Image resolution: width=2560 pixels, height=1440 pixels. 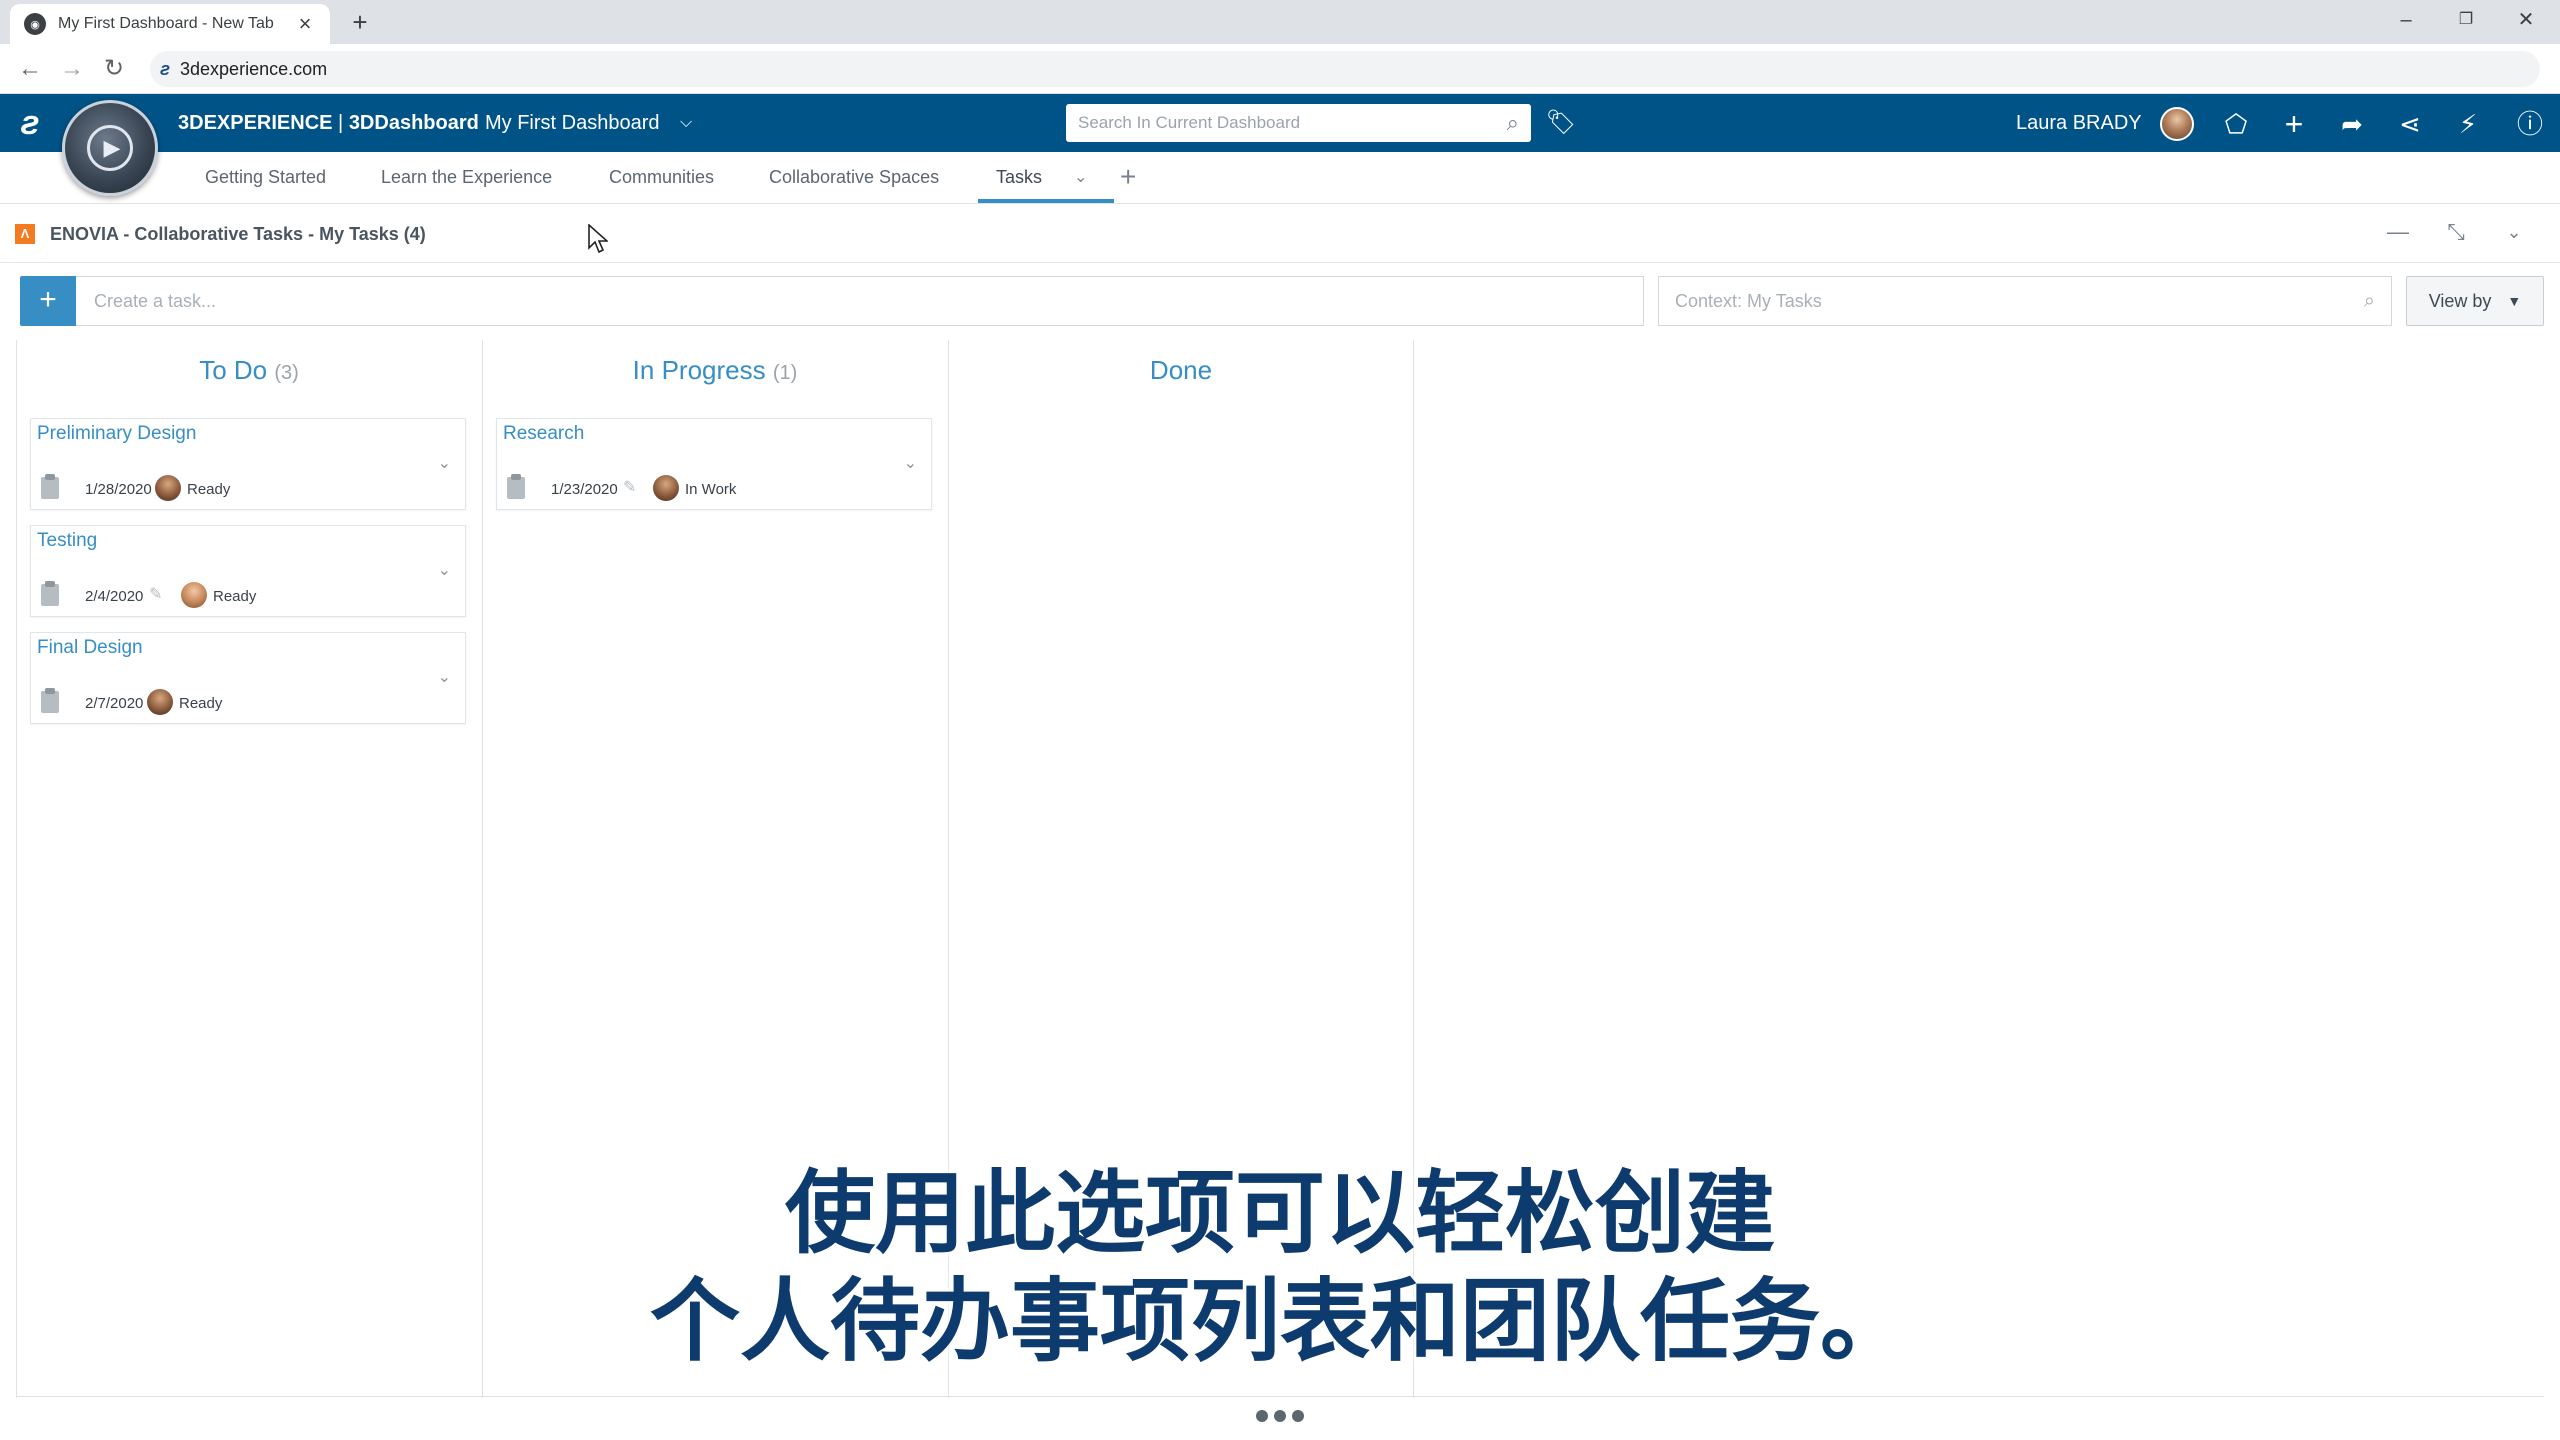 What do you see at coordinates (248, 571) in the screenshot?
I see `task-card: Testing ⌄ 2/4/2020 ✎ Ready` at bounding box center [248, 571].